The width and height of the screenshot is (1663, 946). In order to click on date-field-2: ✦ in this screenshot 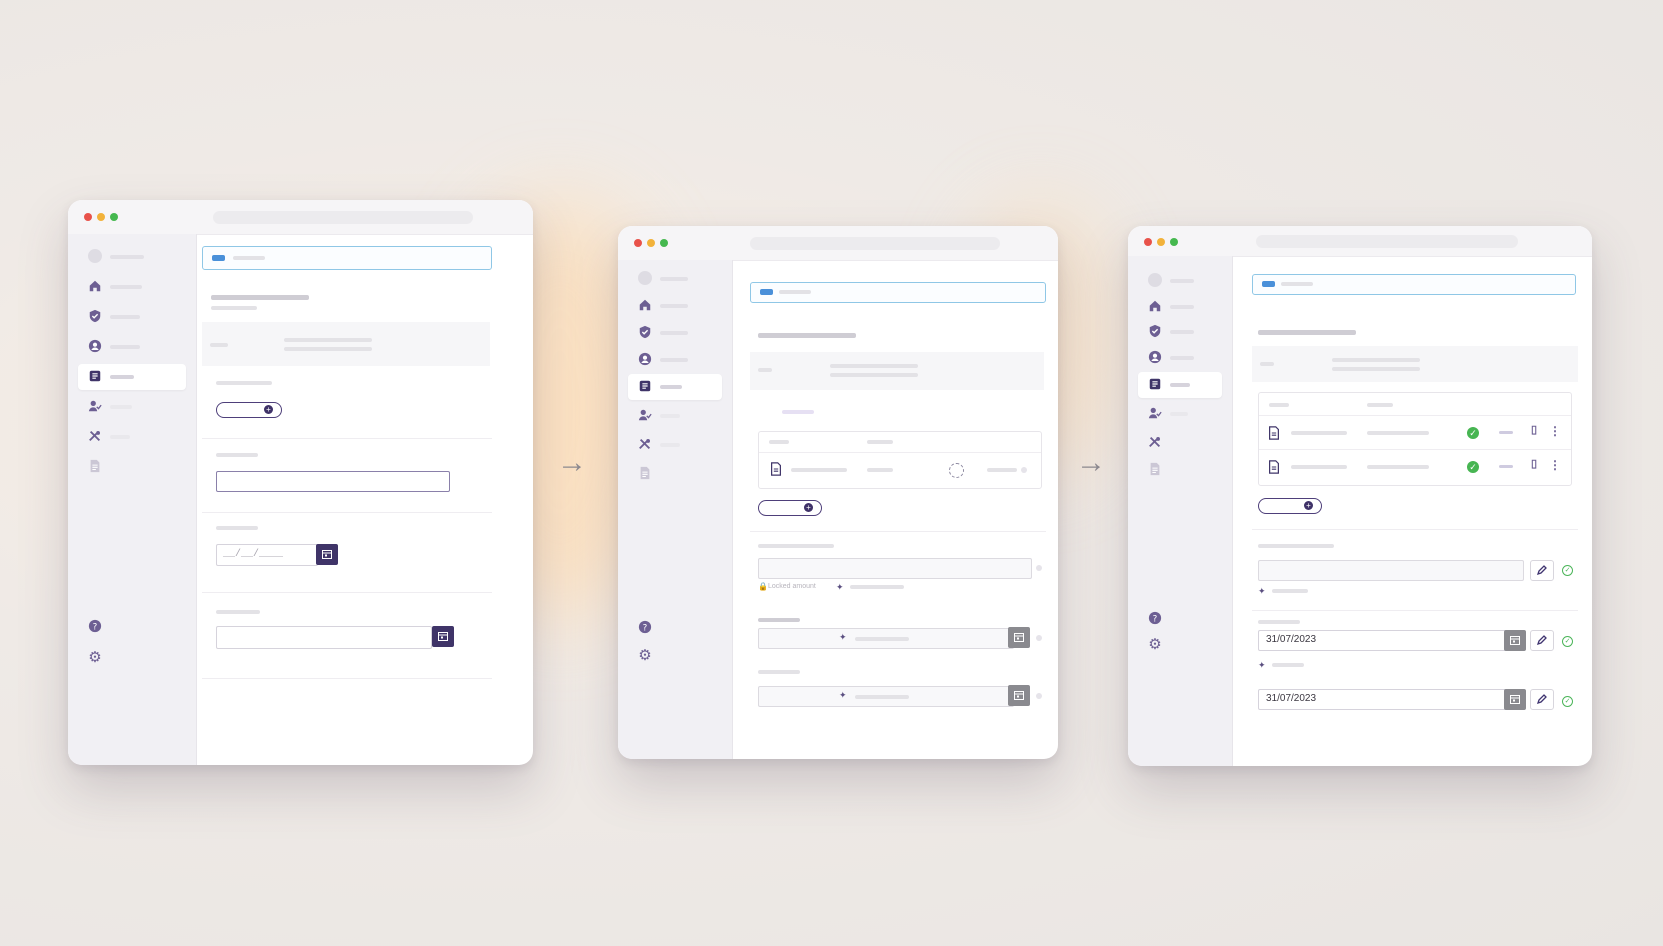, I will do `click(886, 696)`.